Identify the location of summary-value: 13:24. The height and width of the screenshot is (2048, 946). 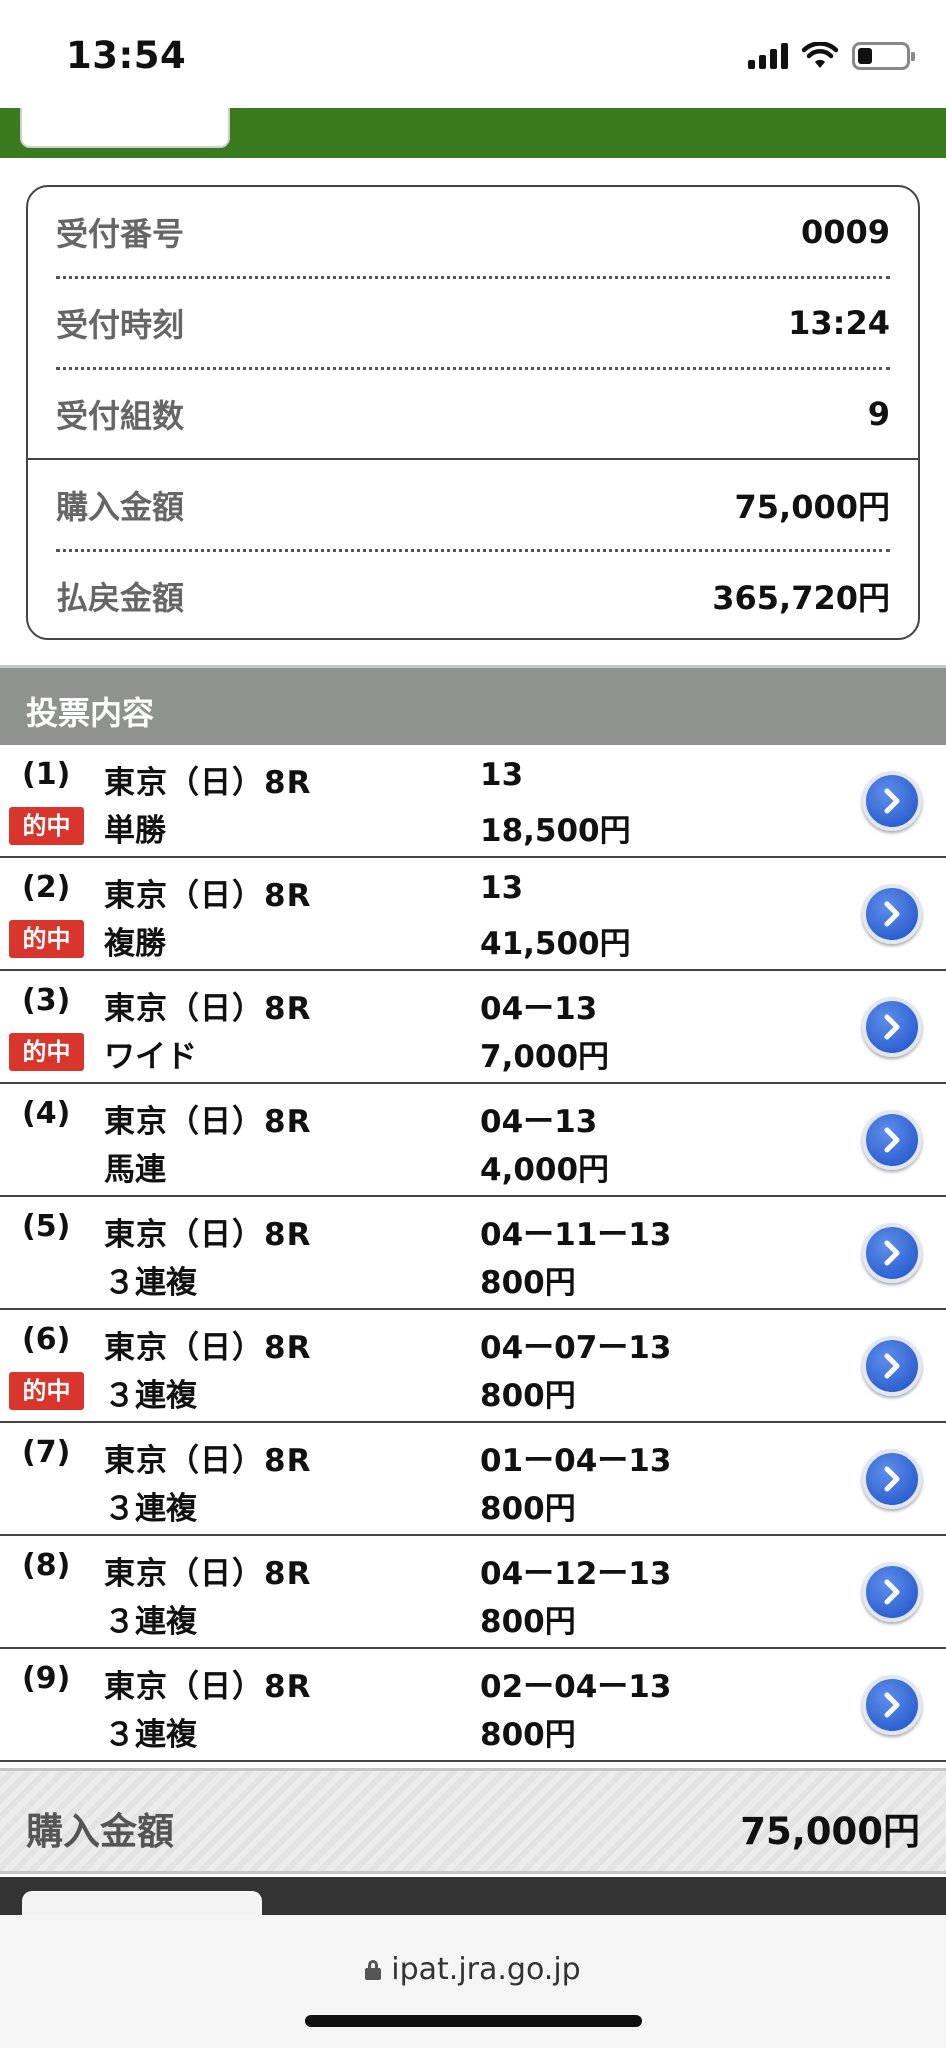
(839, 323).